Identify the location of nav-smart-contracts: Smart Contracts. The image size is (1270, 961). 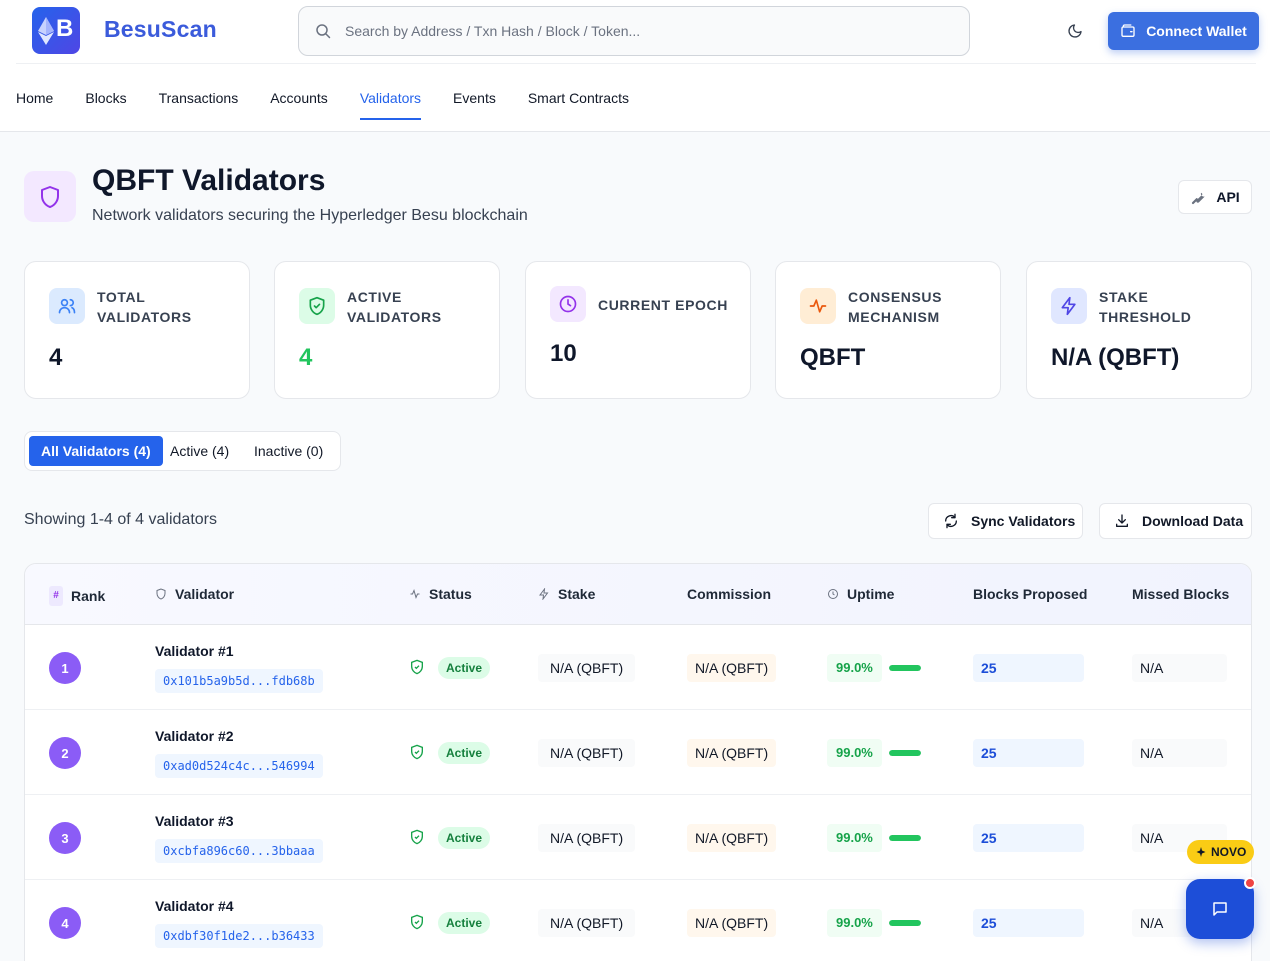
(578, 104).